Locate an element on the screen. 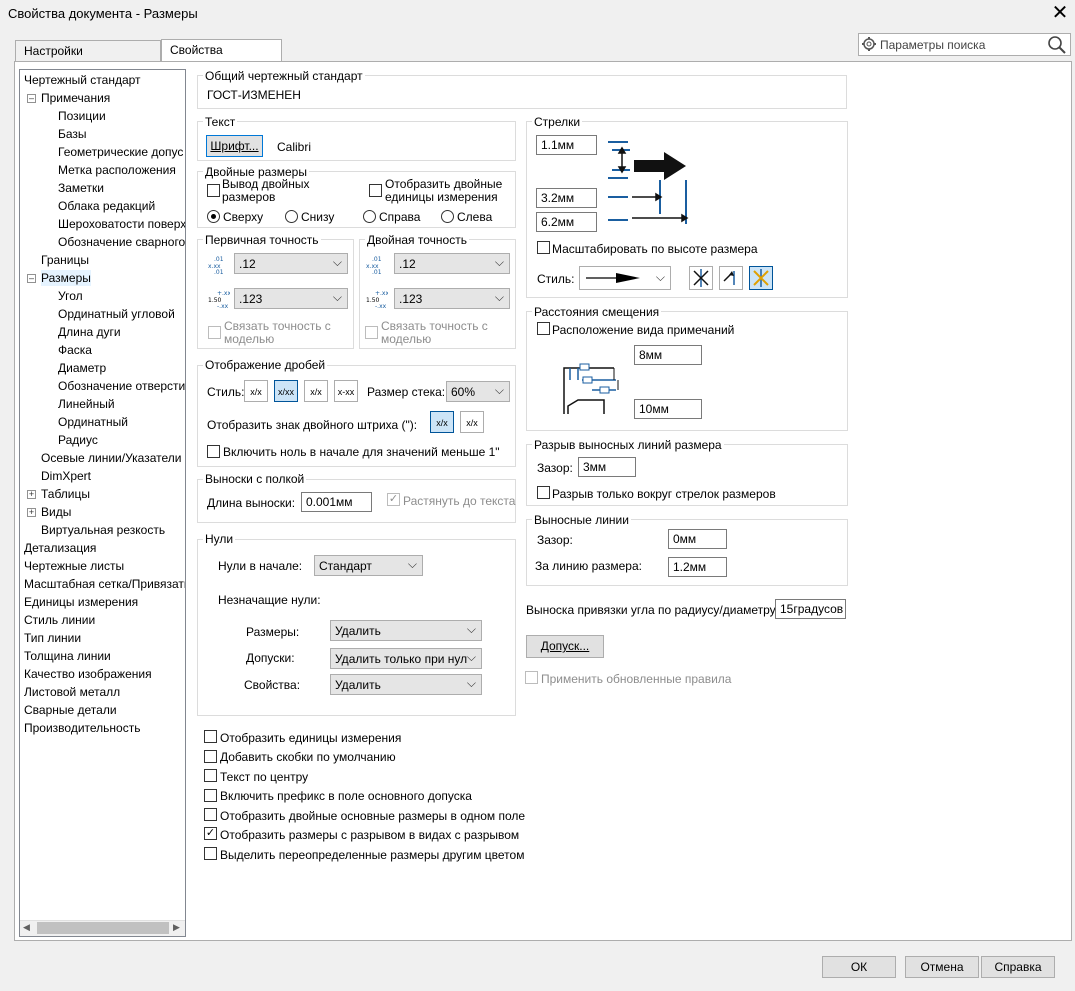 The image size is (1075, 991). link-dual-precision-checkbox is located at coordinates (371, 332).